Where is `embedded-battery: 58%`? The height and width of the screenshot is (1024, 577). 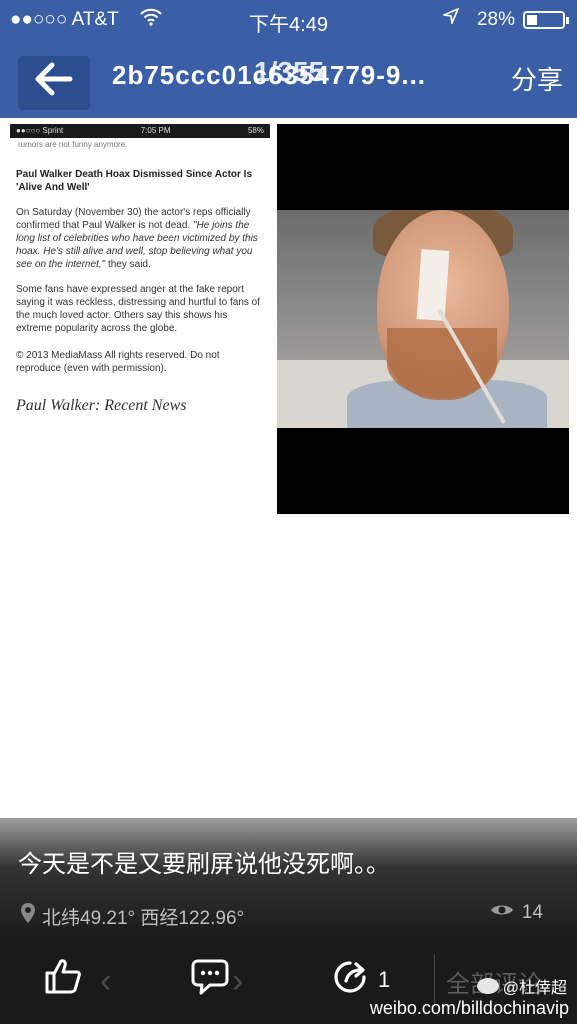
embedded-battery: 58% is located at coordinates (255, 130).